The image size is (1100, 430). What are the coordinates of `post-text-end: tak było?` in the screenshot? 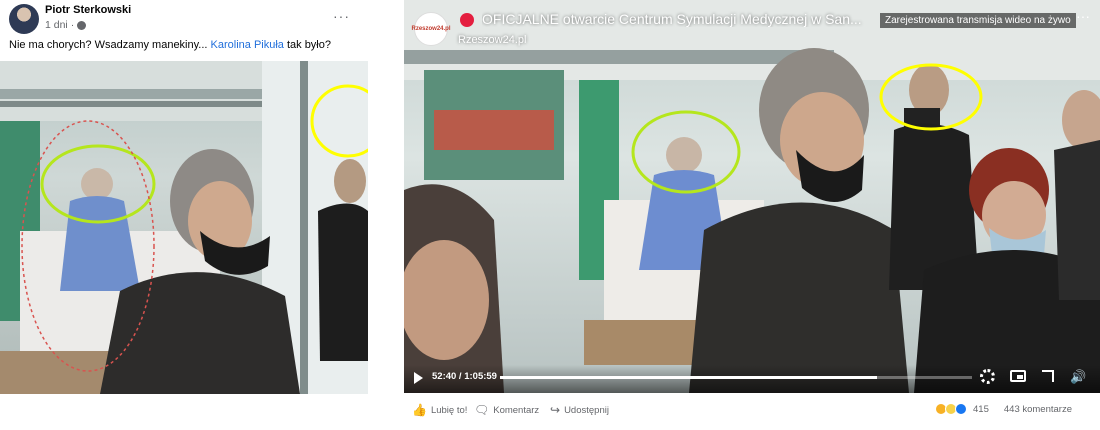 It's located at (307, 45).